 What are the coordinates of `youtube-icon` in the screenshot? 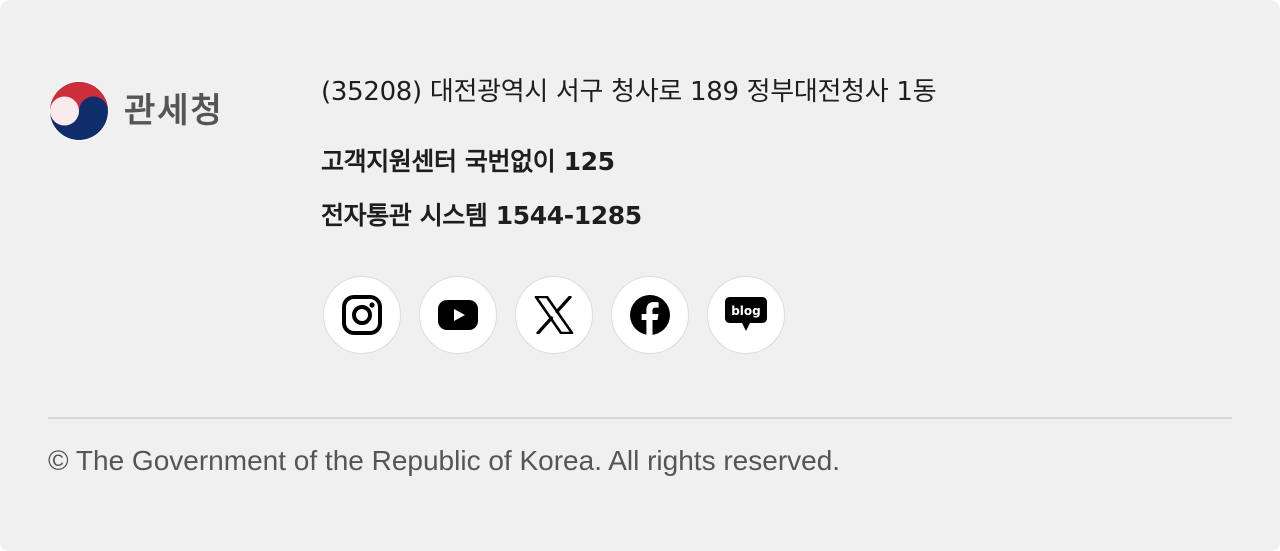 It's located at (458, 315).